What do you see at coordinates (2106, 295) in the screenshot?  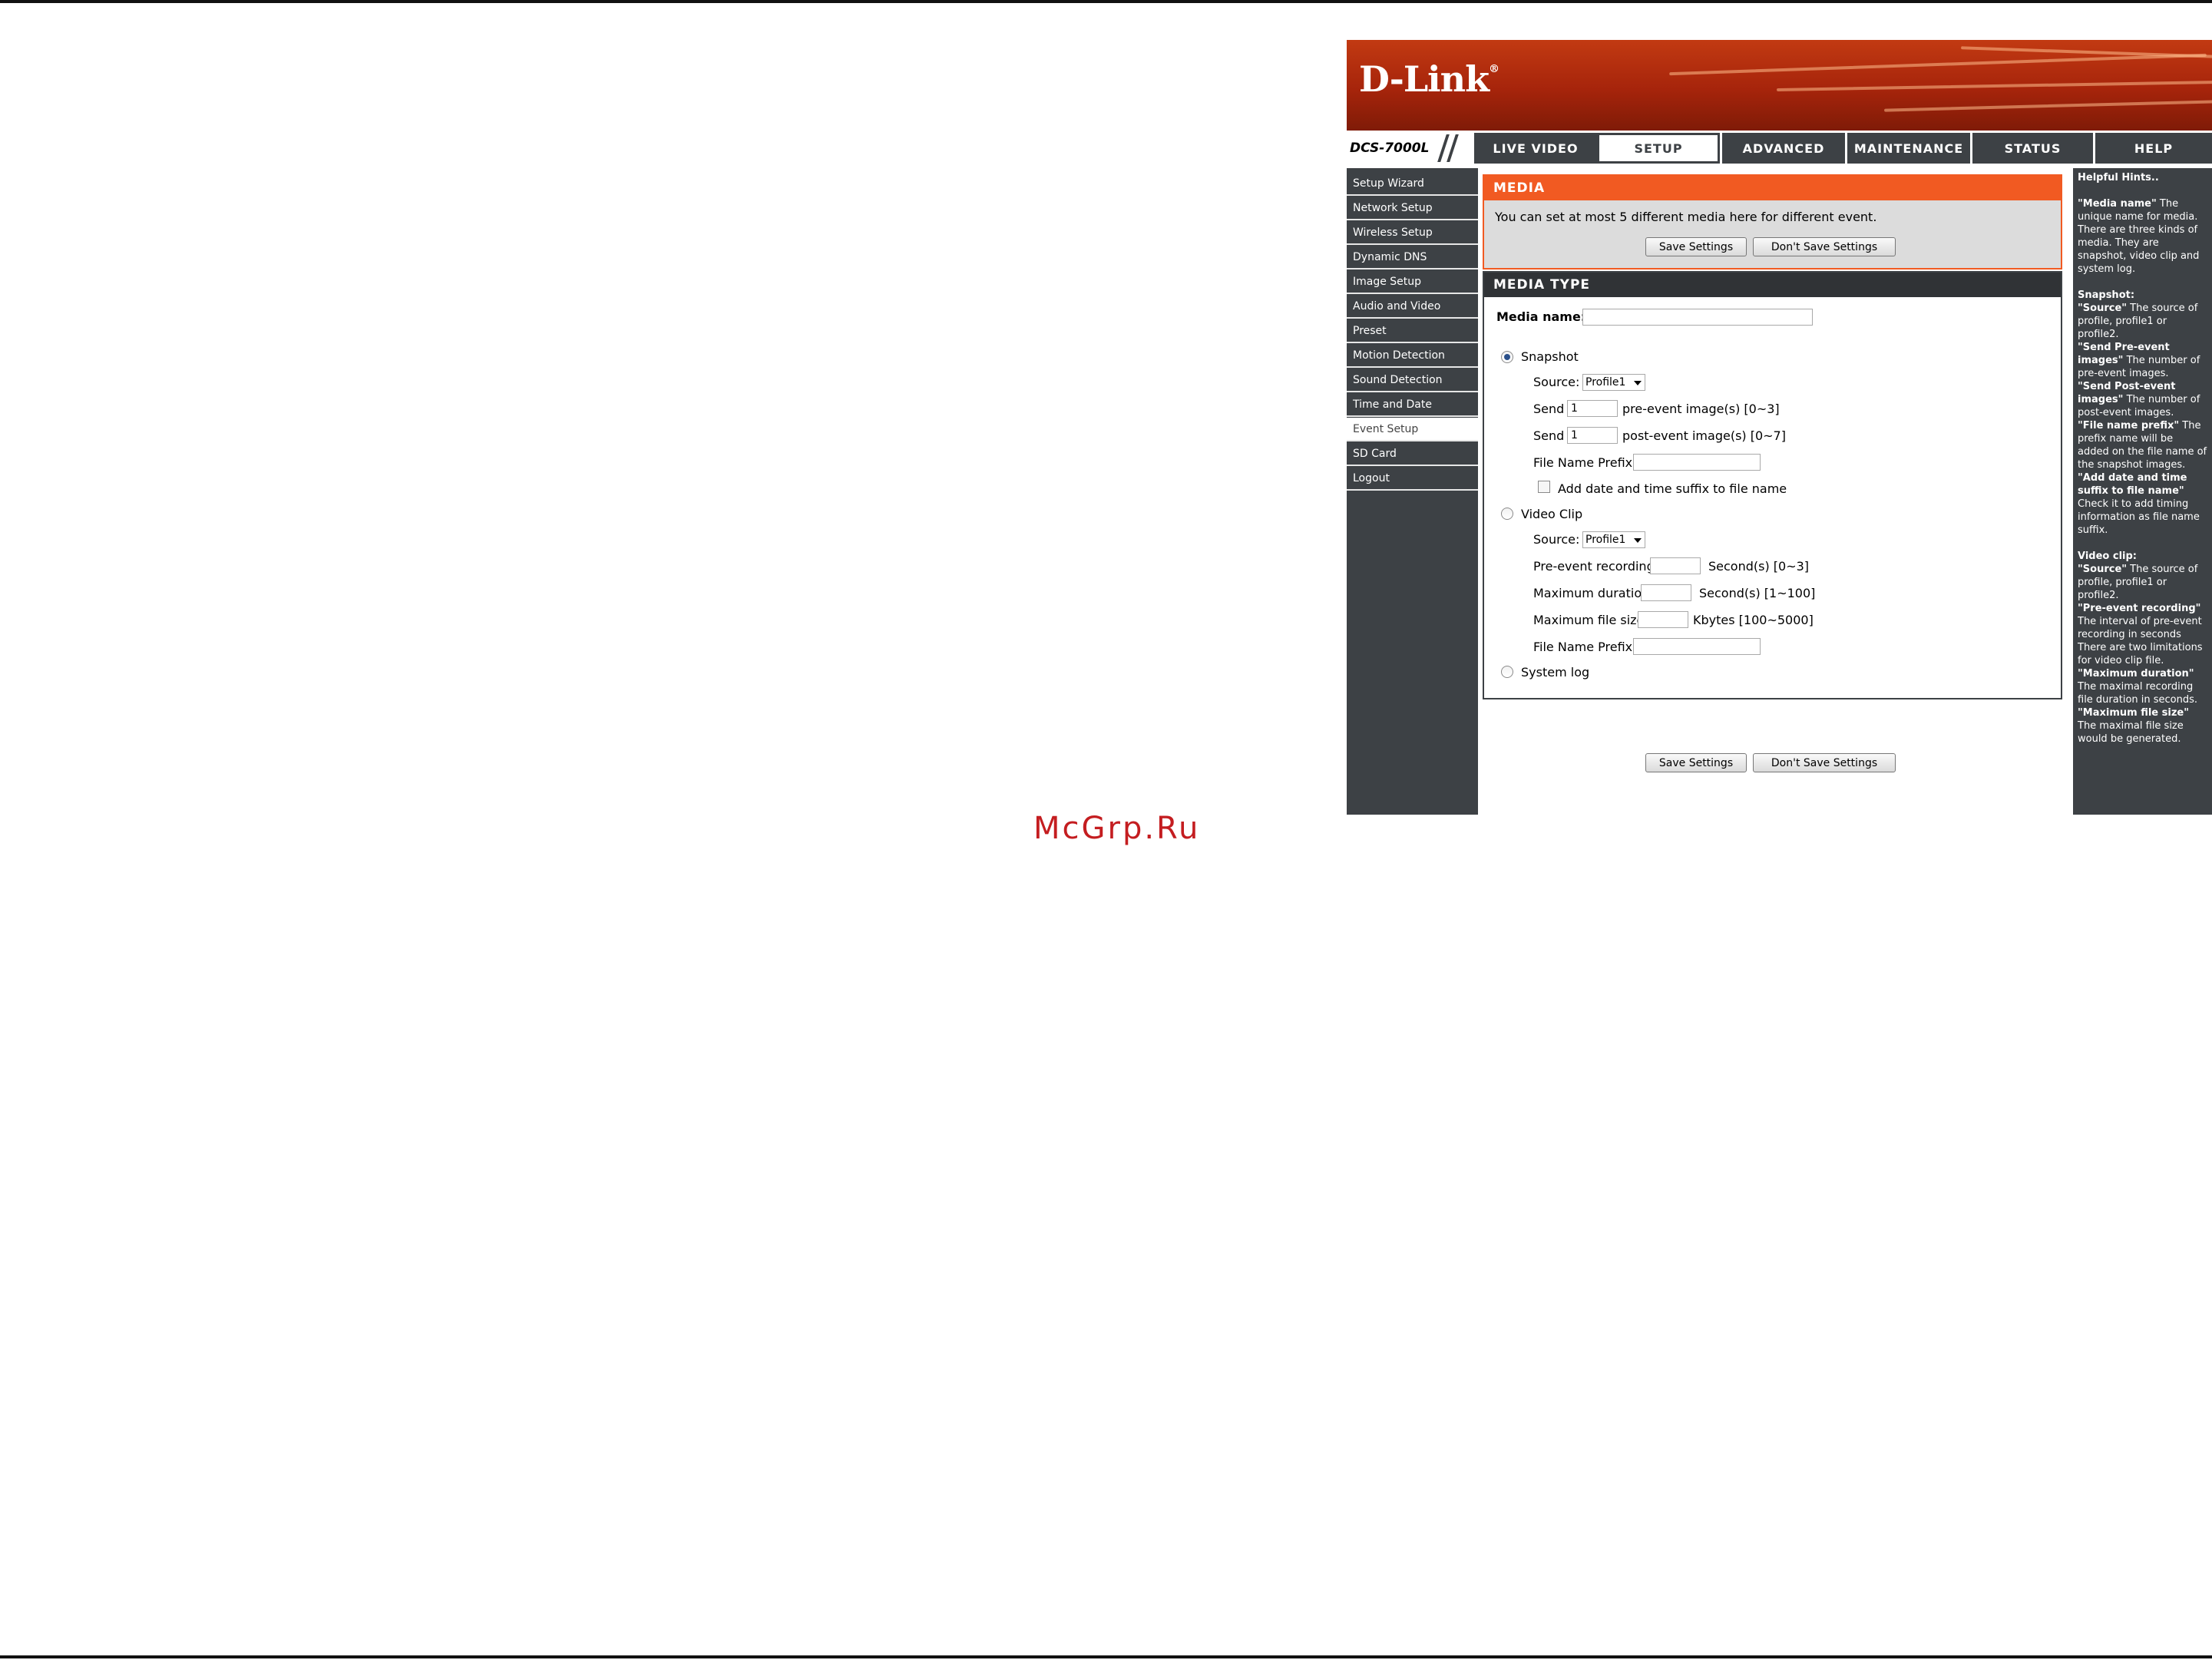 I see `hint-snapshot-title: Snapshot:` at bounding box center [2106, 295].